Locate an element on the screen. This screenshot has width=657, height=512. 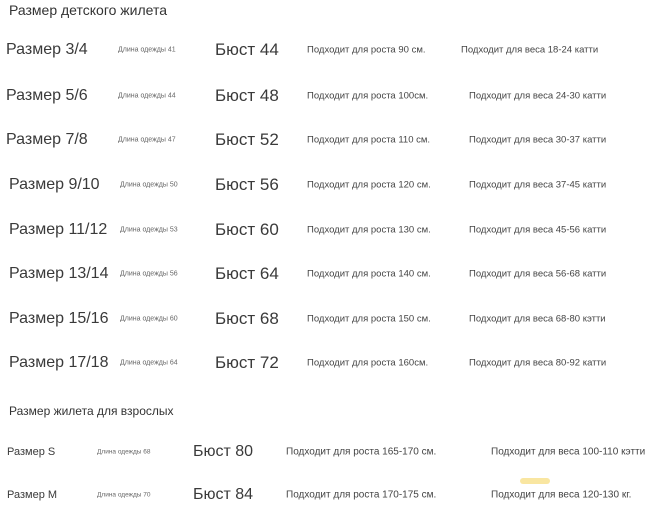
size-label: Размер M is located at coordinates (32, 495).